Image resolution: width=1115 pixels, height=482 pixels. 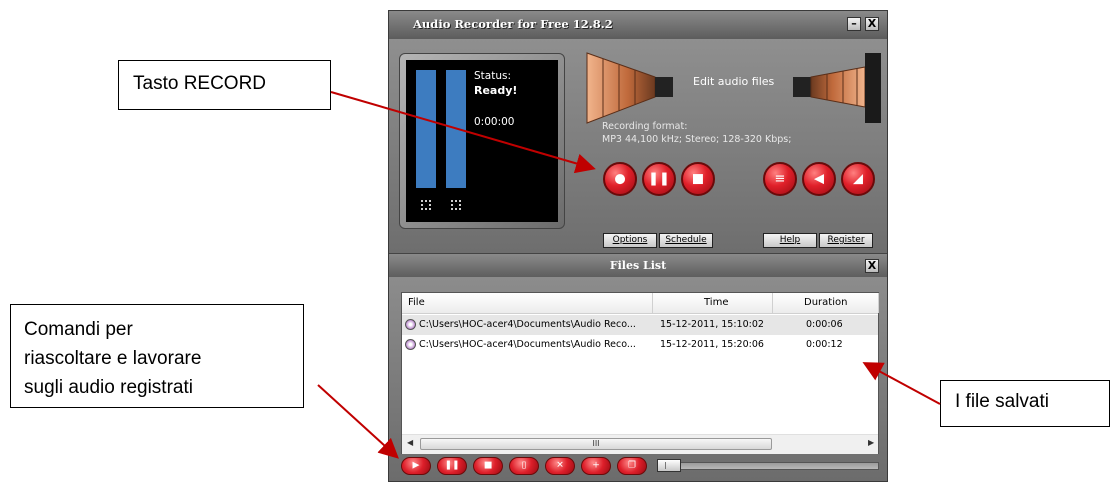 What do you see at coordinates (463, 132) in the screenshot?
I see `arrow-to-record-button` at bounding box center [463, 132].